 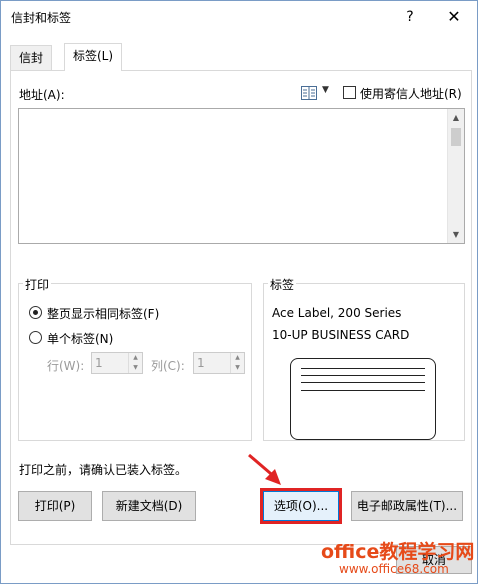 What do you see at coordinates (55, 506) in the screenshot?
I see `print-button: 打印(P)` at bounding box center [55, 506].